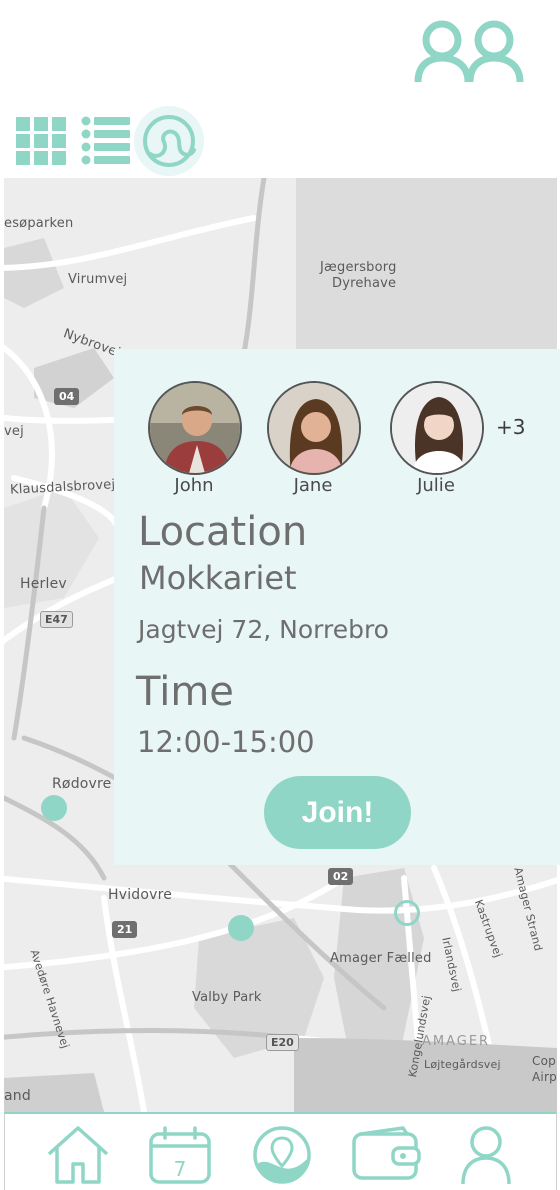 The width and height of the screenshot is (560, 1190). Describe the element at coordinates (223, 532) in the screenshot. I see `location-heading: Location` at that location.